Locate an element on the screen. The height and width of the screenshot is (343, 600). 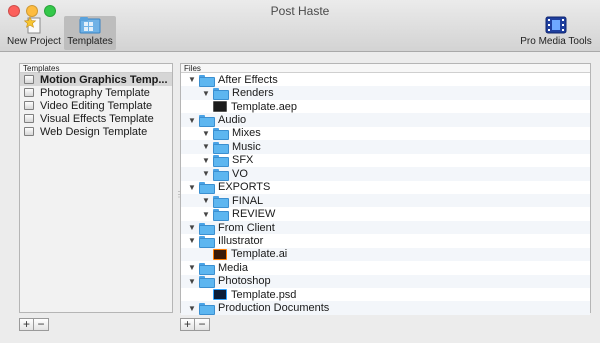
template-item: Visual Effects Template is located at coordinates (96, 118).